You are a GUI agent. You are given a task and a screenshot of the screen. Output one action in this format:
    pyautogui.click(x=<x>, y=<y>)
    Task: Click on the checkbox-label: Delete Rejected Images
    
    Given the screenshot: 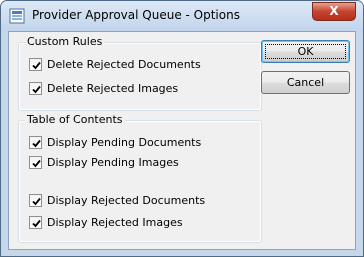 What is the action you would take?
    pyautogui.click(x=113, y=88)
    